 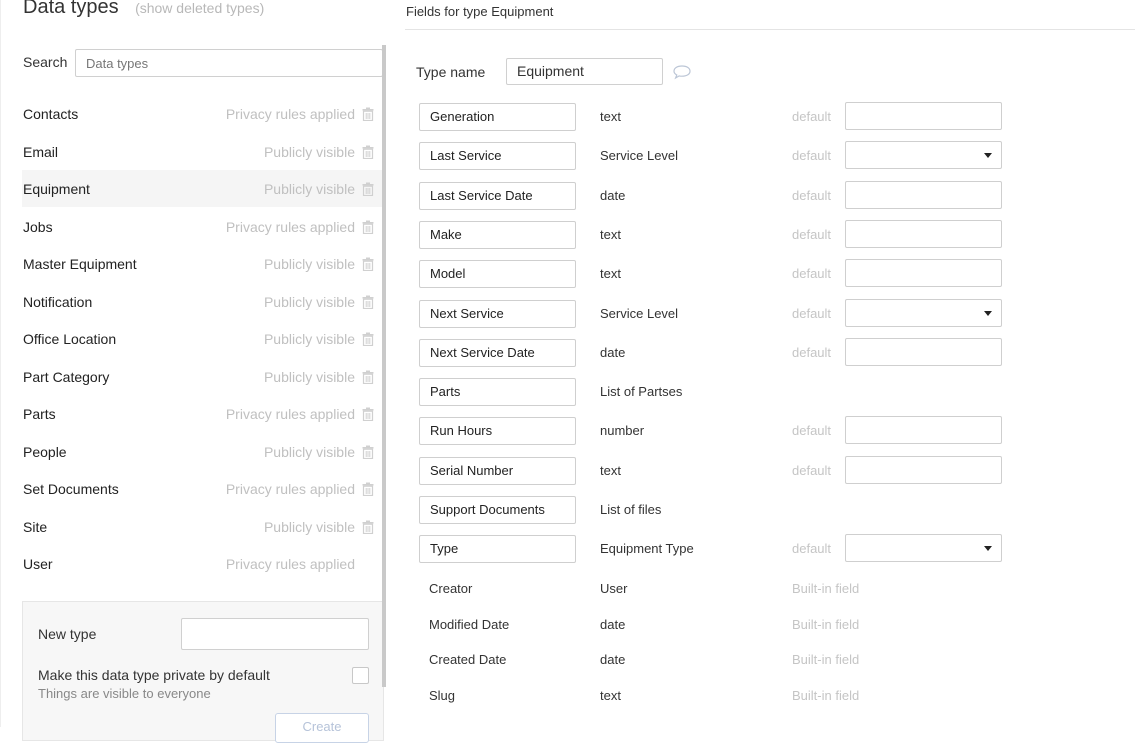 I want to click on field-row: Next Service Service Level default, so click(x=719, y=313).